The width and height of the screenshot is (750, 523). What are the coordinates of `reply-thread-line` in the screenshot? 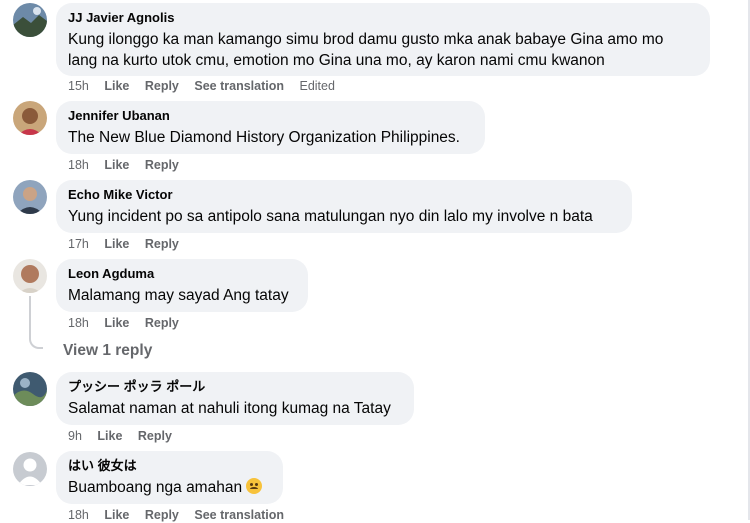 It's located at (36, 322).